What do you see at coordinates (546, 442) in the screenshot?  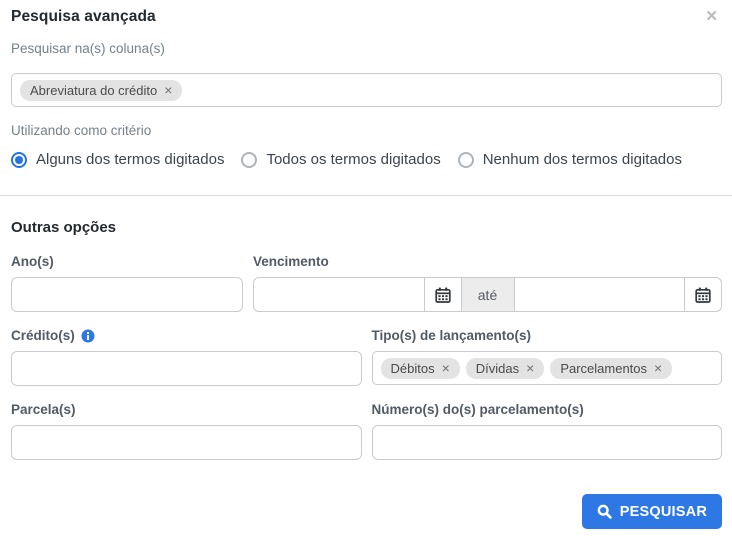 I see `numeros-parcelamento-input` at bounding box center [546, 442].